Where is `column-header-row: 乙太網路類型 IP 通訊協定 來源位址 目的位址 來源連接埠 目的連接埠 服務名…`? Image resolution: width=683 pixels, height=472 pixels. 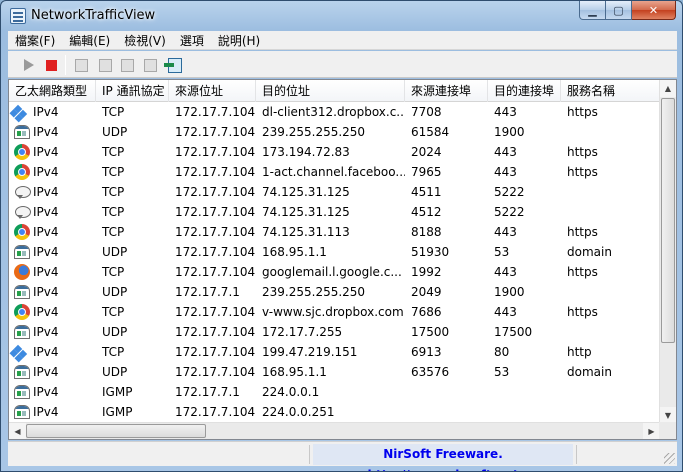
column-header-row: 乙太網路類型 IP 通訊協定 來源位址 目的位址 來源連接埠 目的連接埠 服務名… is located at coordinates (334, 91).